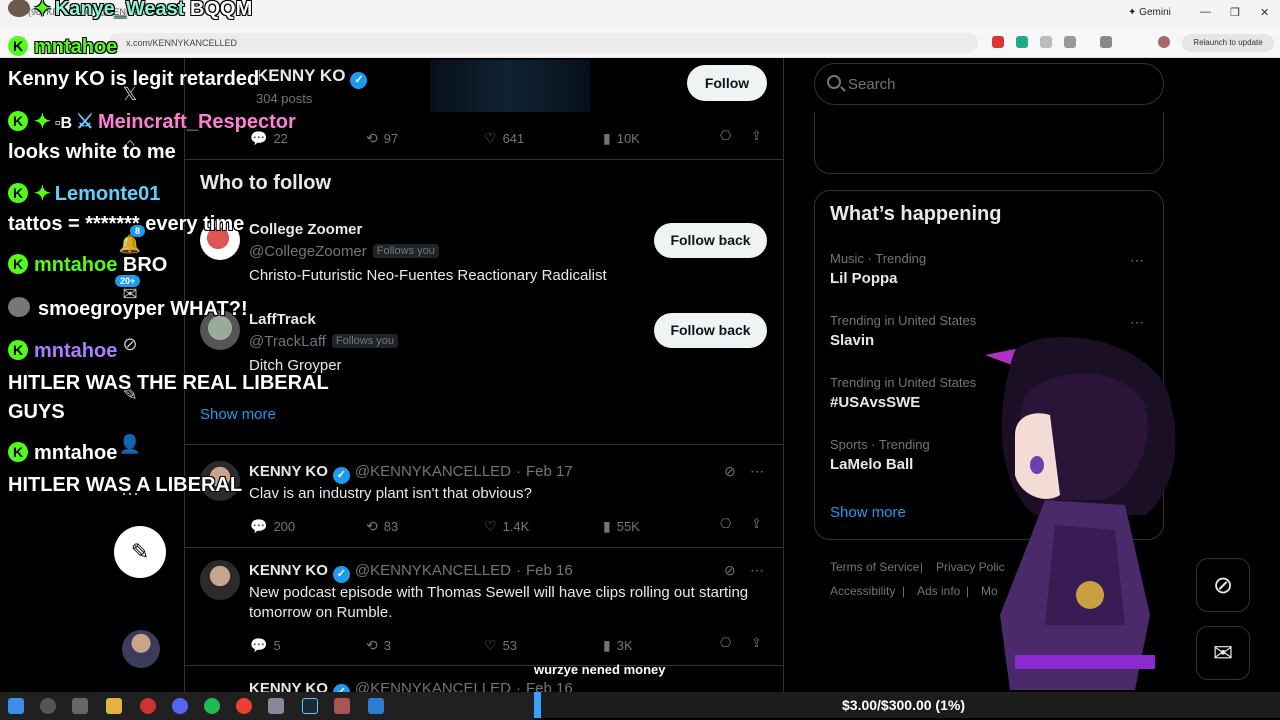 The width and height of the screenshot is (1280, 720). What do you see at coordinates (341, 475) in the screenshot?
I see `verified-badge-icon: ✓` at bounding box center [341, 475].